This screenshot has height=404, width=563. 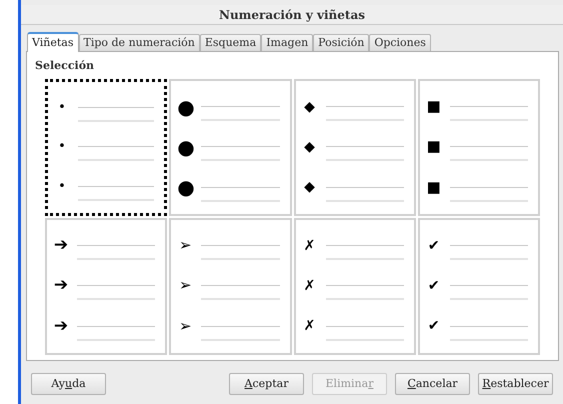 What do you see at coordinates (52, 42) in the screenshot?
I see `tab: Viñetas` at bounding box center [52, 42].